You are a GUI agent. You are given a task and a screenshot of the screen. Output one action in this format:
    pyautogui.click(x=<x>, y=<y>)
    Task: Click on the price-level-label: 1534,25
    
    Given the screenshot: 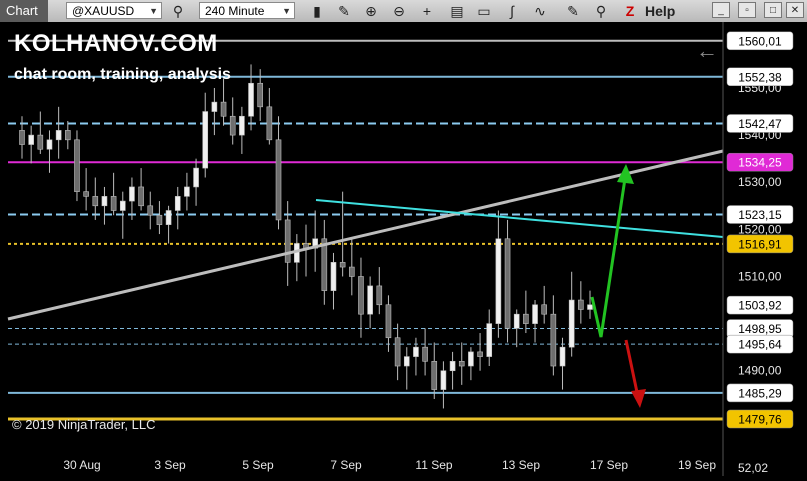 What is the action you would take?
    pyautogui.click(x=760, y=163)
    